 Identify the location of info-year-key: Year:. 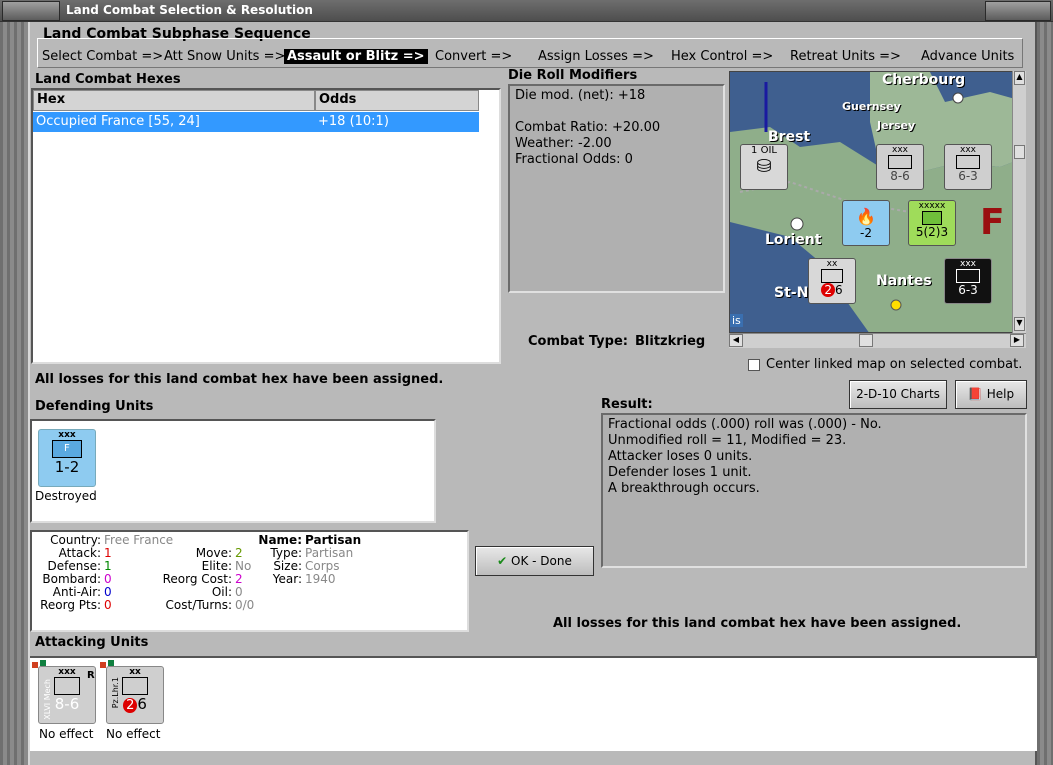
(287, 579).